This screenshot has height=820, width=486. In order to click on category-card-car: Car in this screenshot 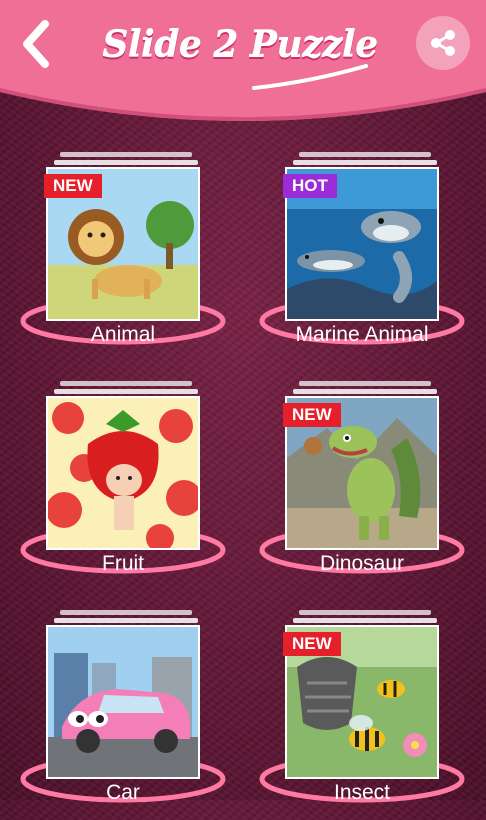, I will do `click(143, 715)`.